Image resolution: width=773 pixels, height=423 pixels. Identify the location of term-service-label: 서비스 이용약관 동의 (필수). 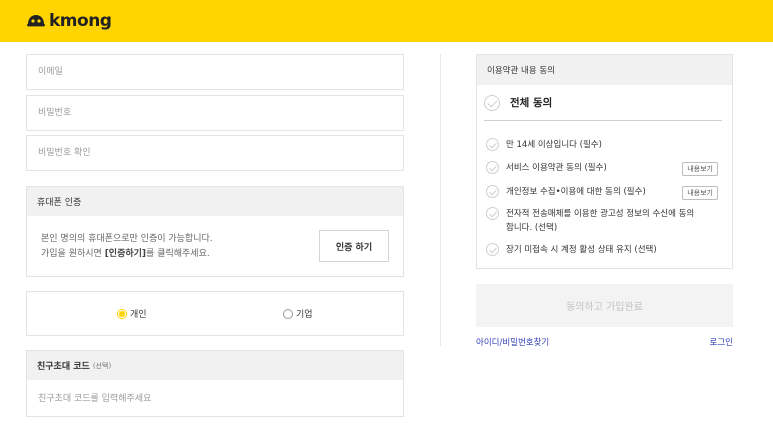
(556, 168).